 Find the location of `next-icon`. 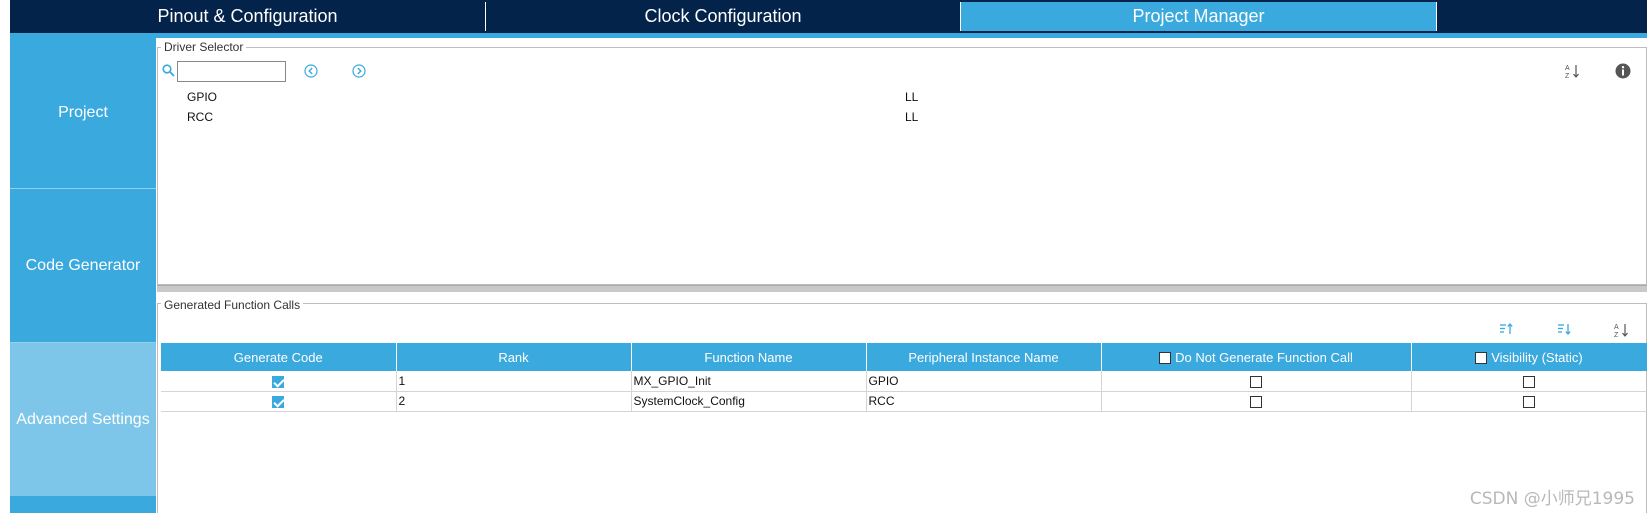

next-icon is located at coordinates (359, 71).